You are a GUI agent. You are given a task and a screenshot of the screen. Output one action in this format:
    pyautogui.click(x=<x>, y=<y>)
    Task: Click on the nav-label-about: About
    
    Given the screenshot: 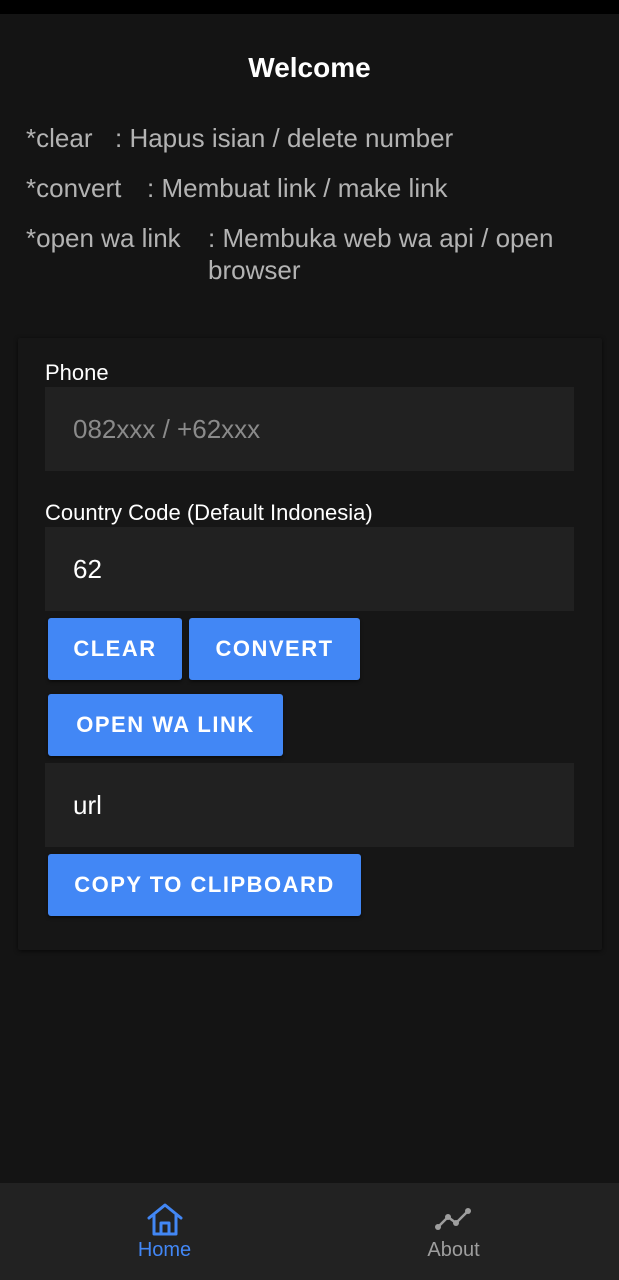 What is the action you would take?
    pyautogui.click(x=453, y=1250)
    